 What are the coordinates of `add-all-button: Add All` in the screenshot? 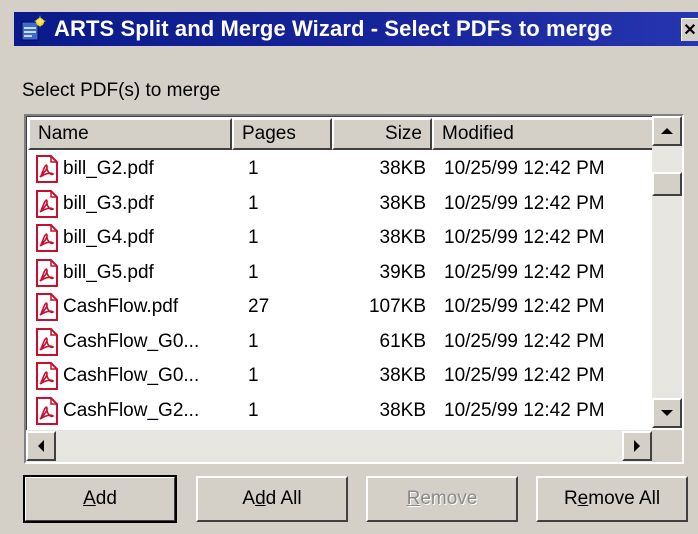 It's located at (272, 499).